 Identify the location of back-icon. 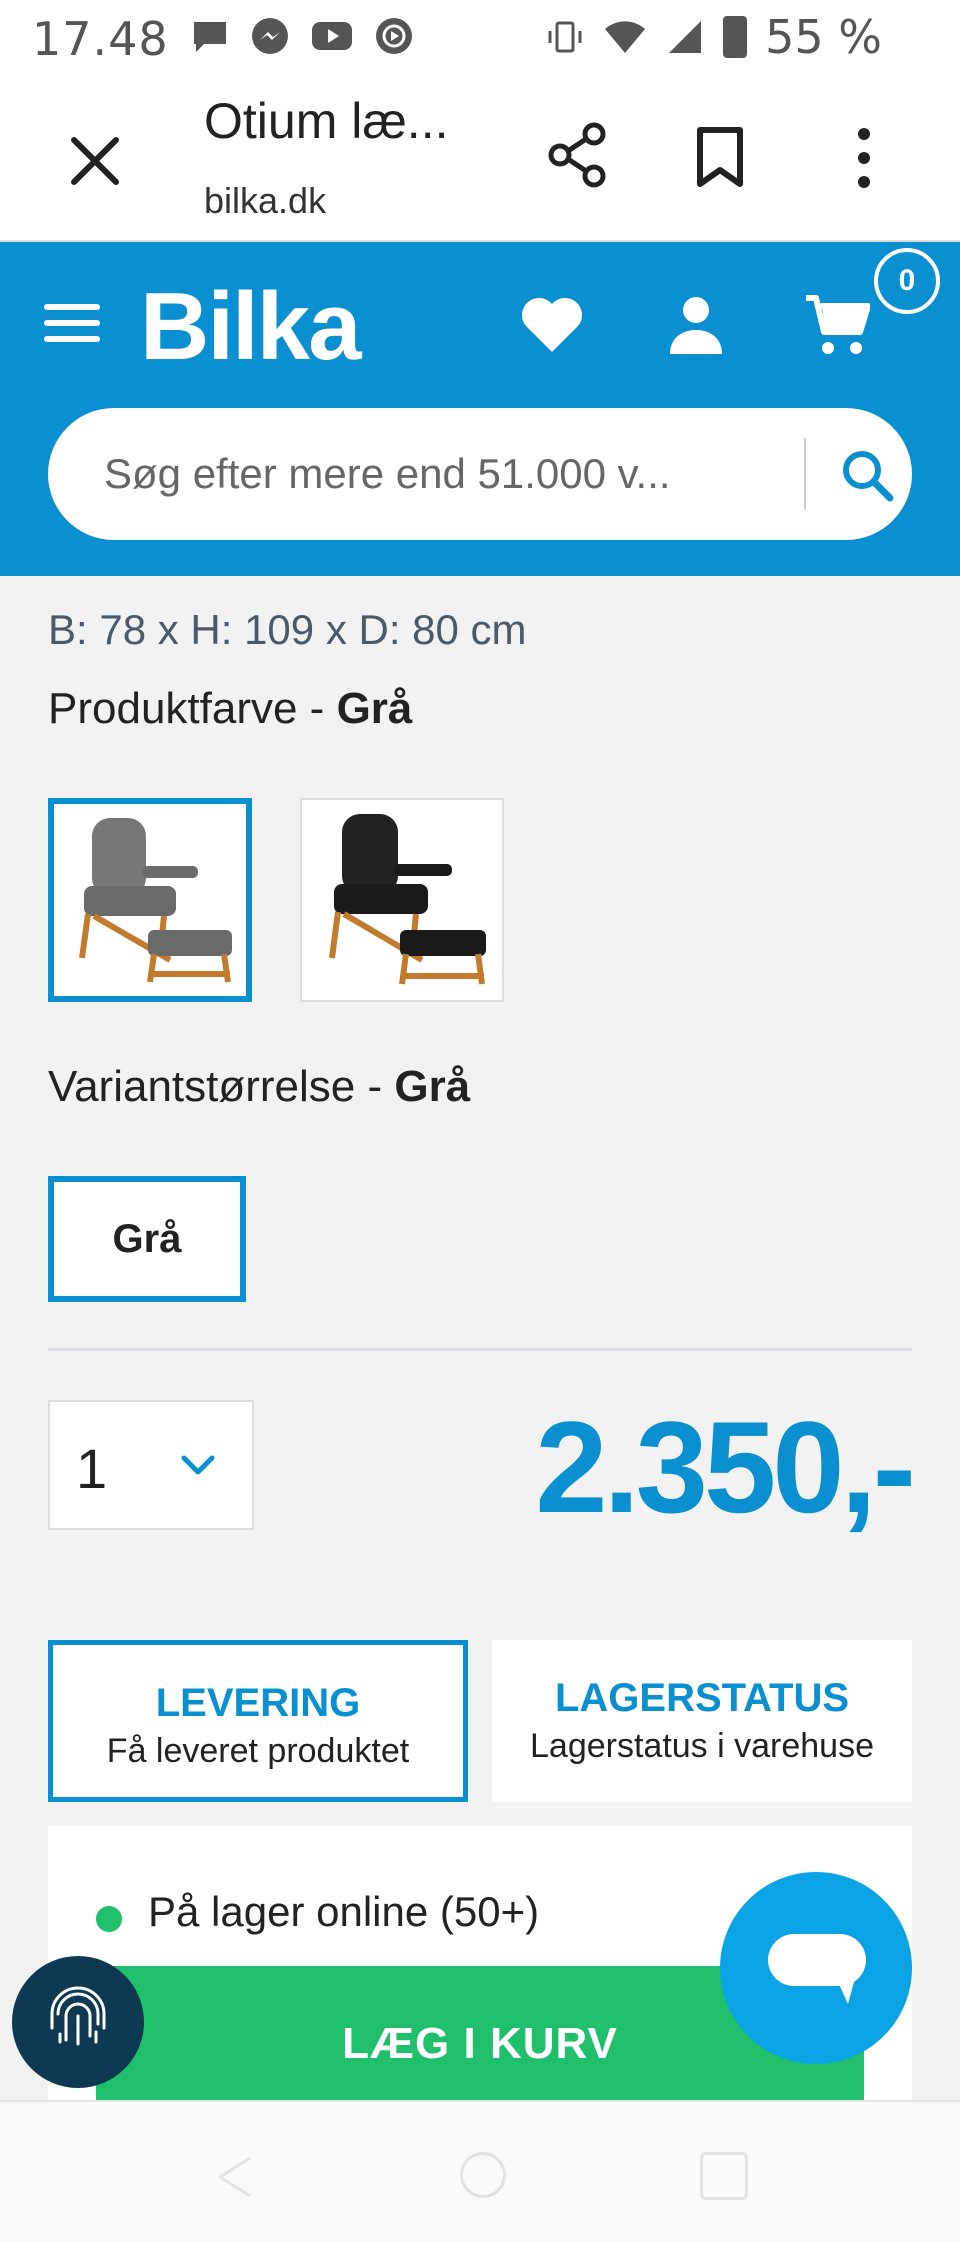
(235, 2177).